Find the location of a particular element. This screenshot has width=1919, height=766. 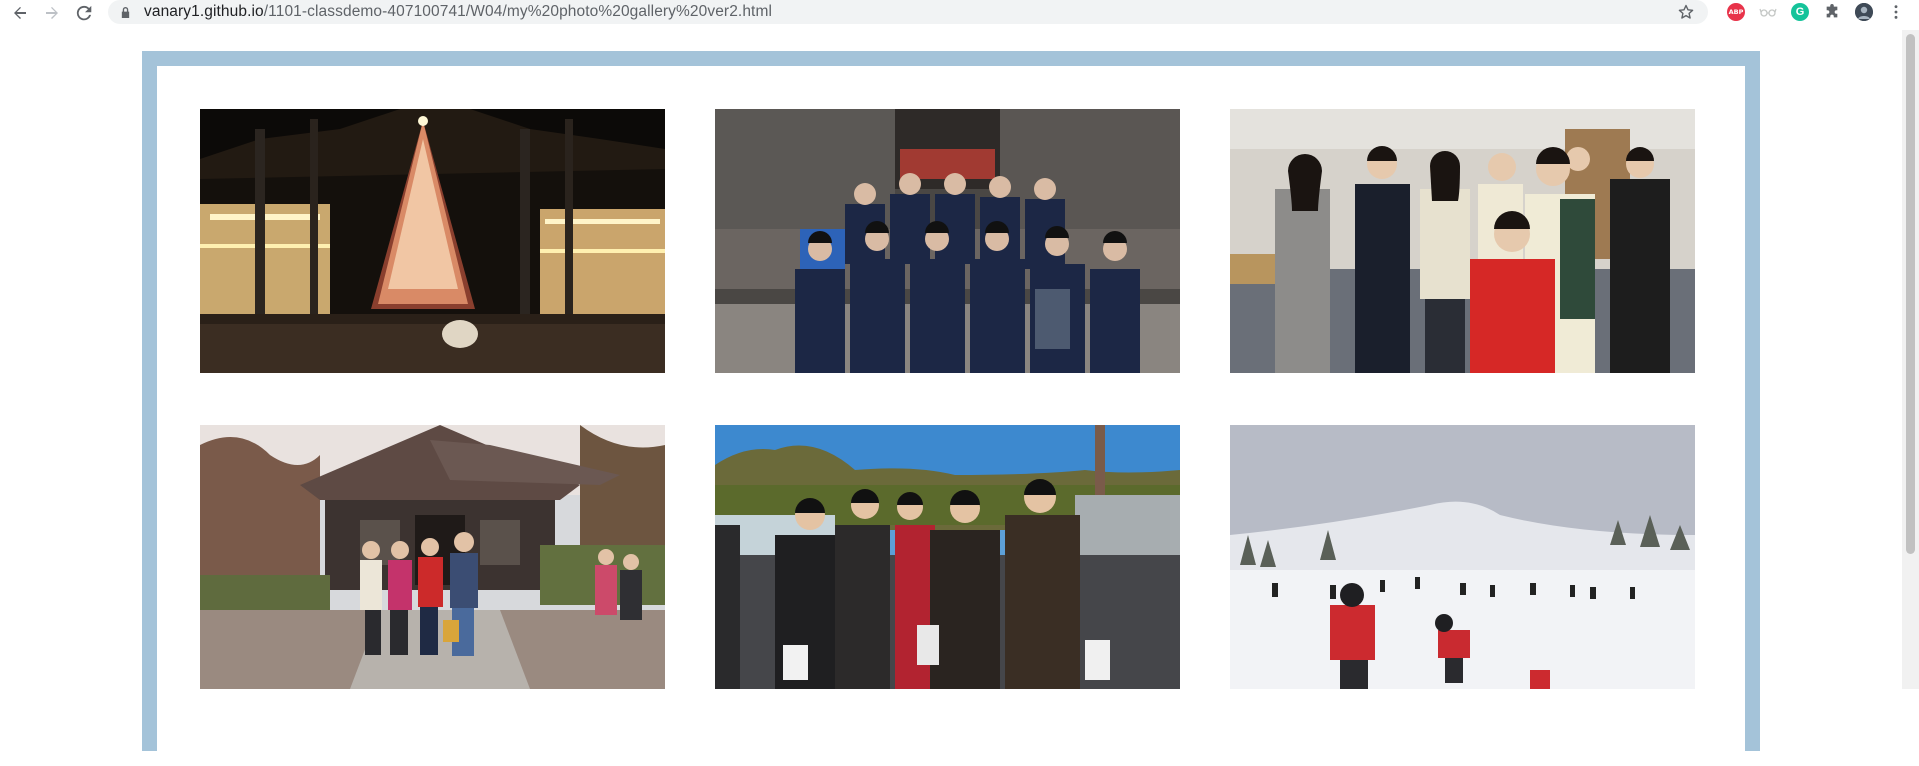

adblock-extension-icon: ABP is located at coordinates (1736, 12).